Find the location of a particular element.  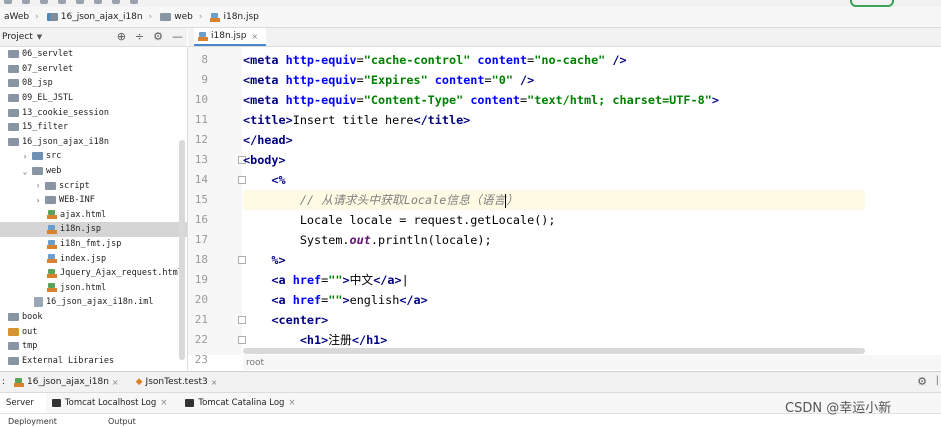

minimize-icon: | is located at coordinates (937, 380).